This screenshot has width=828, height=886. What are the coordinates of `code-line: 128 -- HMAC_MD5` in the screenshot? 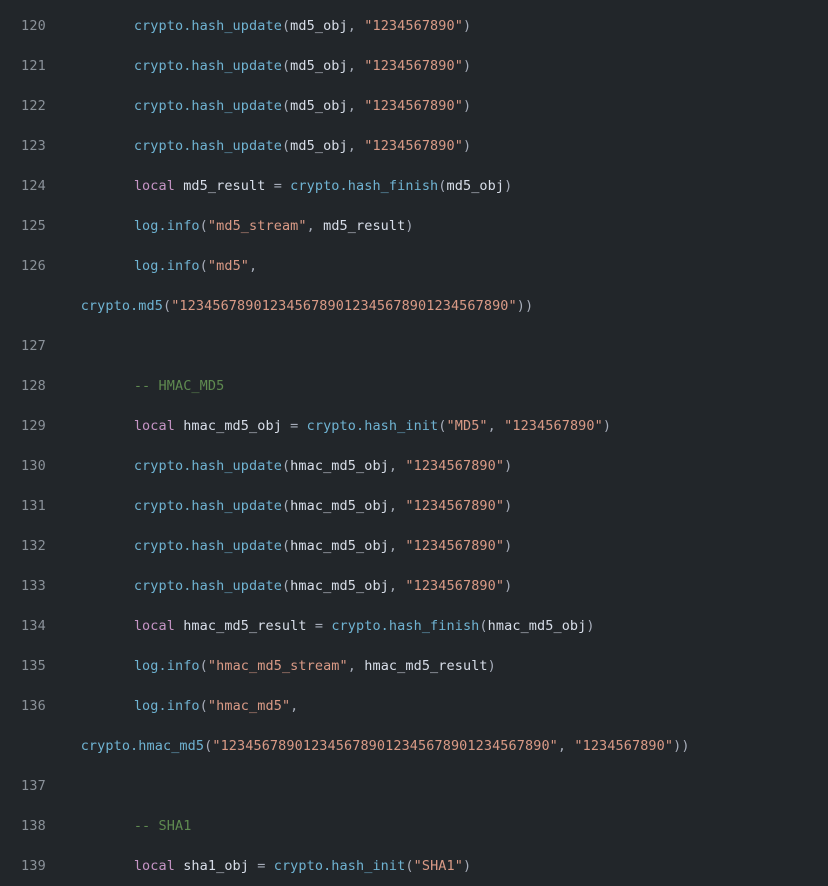 It's located at (414, 386).